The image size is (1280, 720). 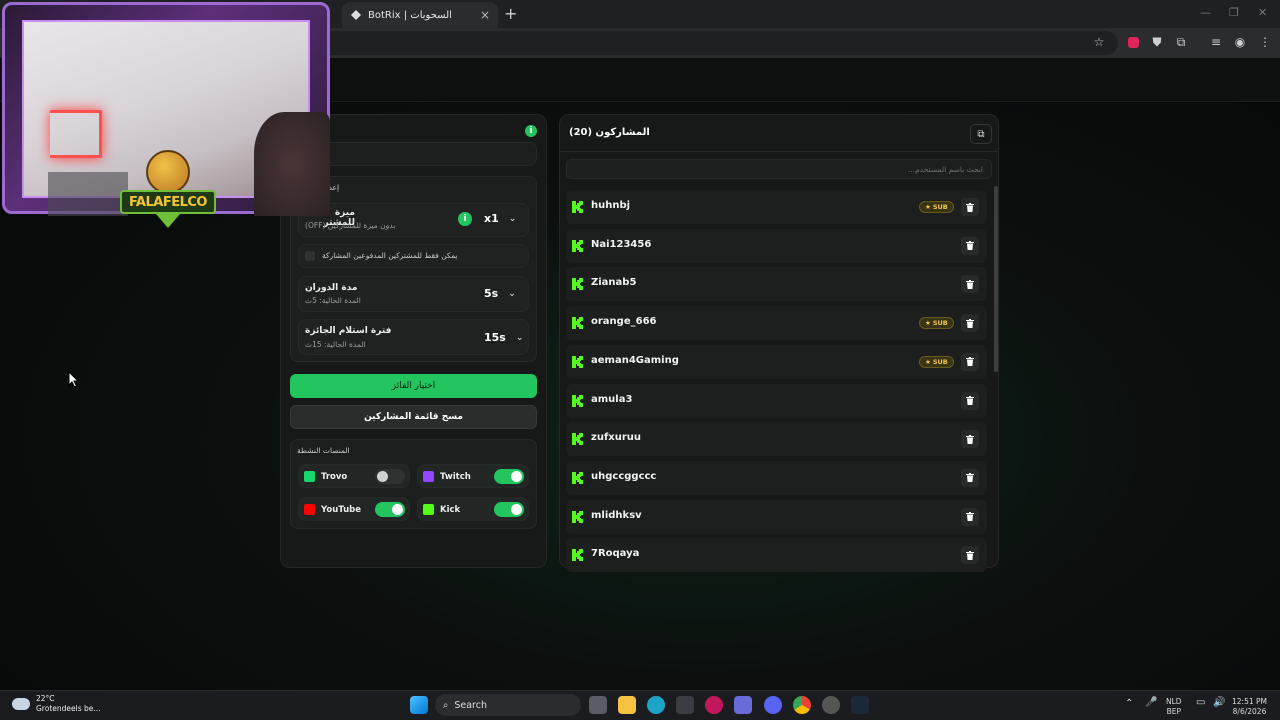 What do you see at coordinates (509, 509) in the screenshot?
I see `kick-toggle` at bounding box center [509, 509].